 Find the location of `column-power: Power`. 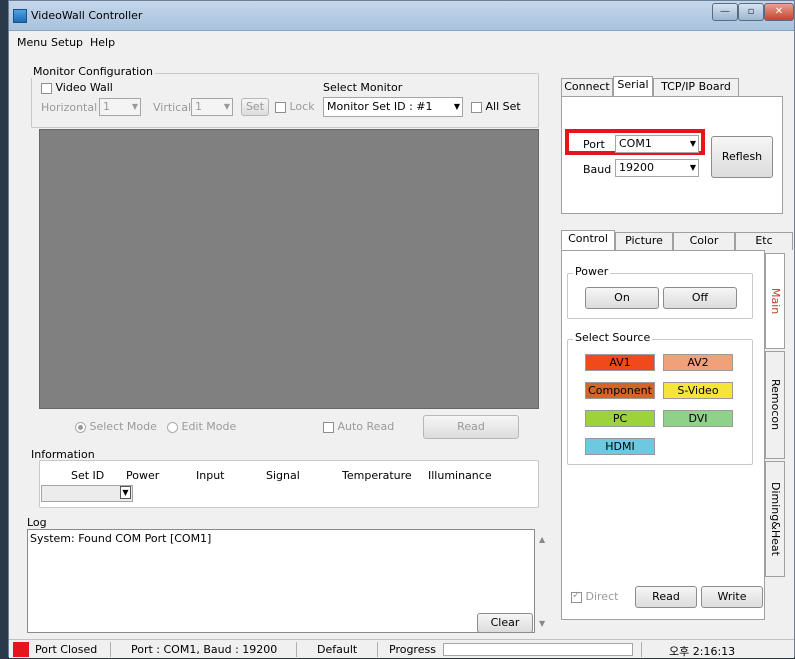

column-power: Power is located at coordinates (143, 475).